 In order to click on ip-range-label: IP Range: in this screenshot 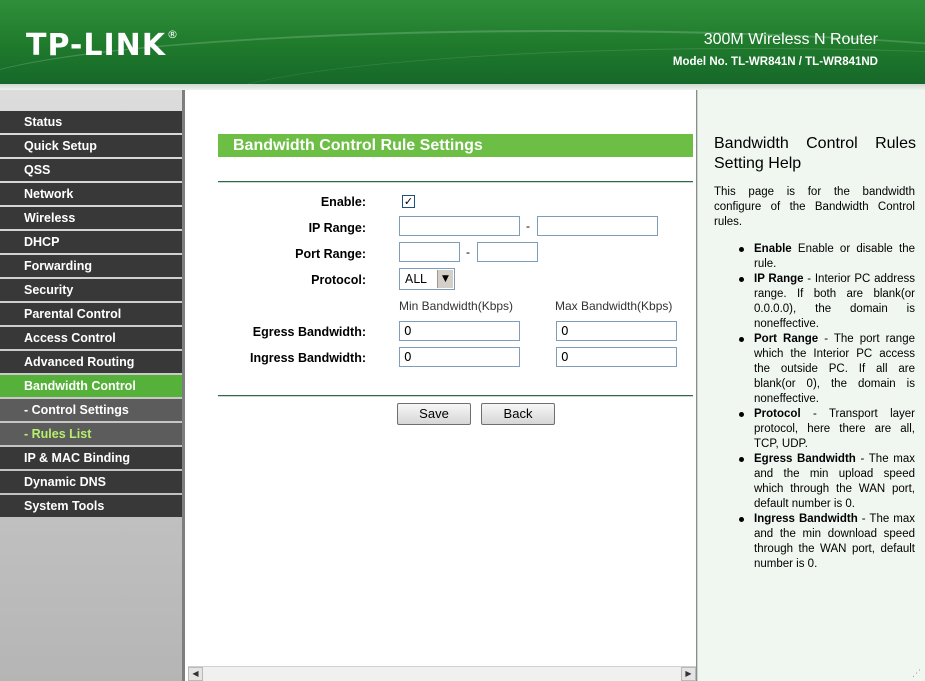, I will do `click(337, 228)`.